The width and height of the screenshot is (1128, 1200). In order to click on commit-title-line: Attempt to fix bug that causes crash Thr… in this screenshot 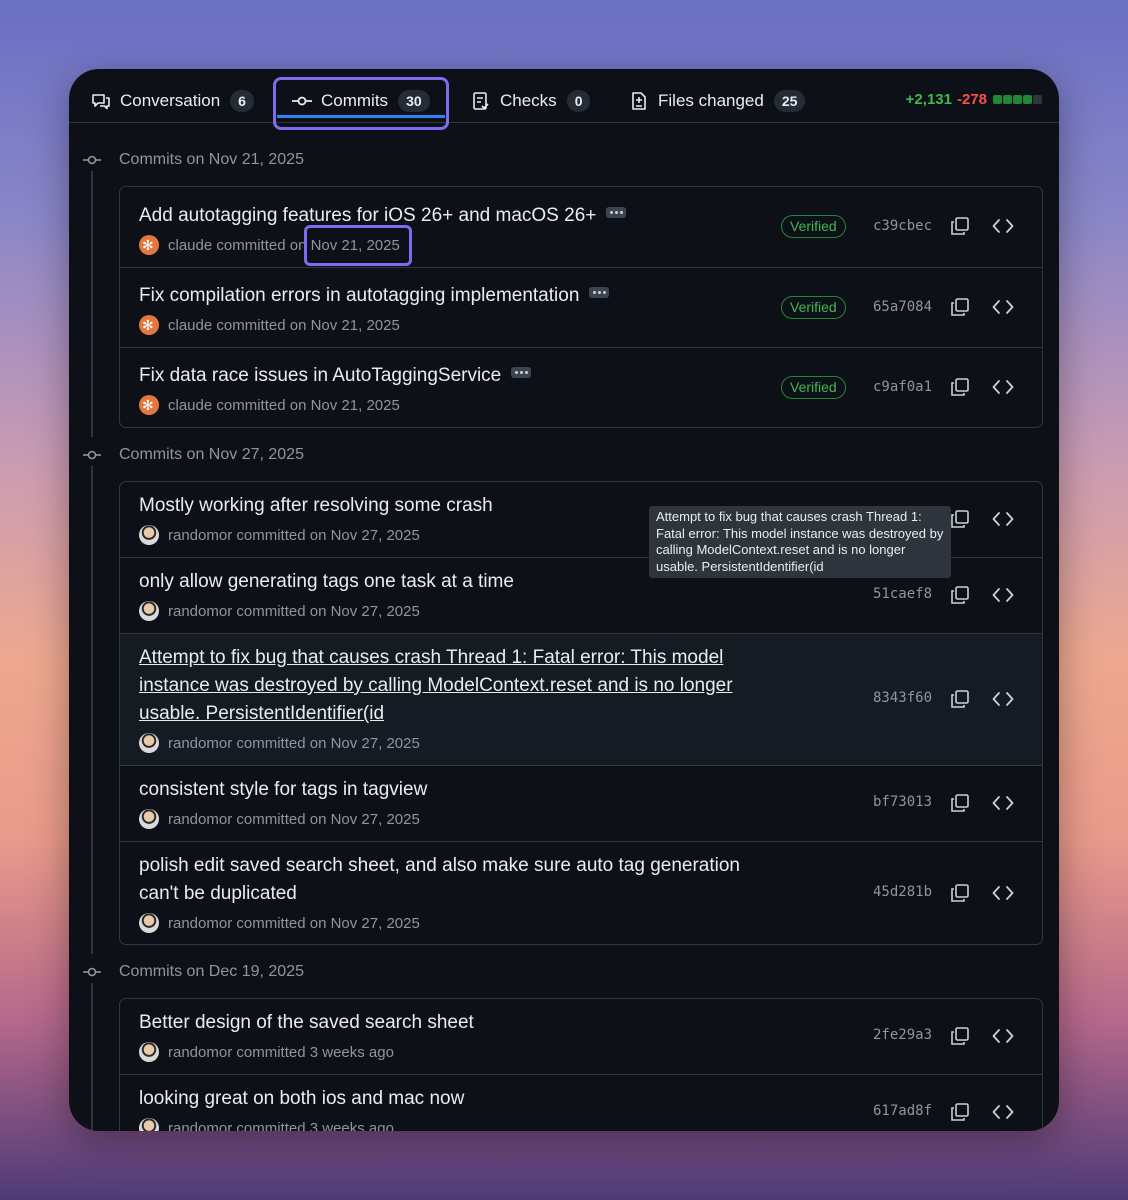, I will do `click(449, 658)`.